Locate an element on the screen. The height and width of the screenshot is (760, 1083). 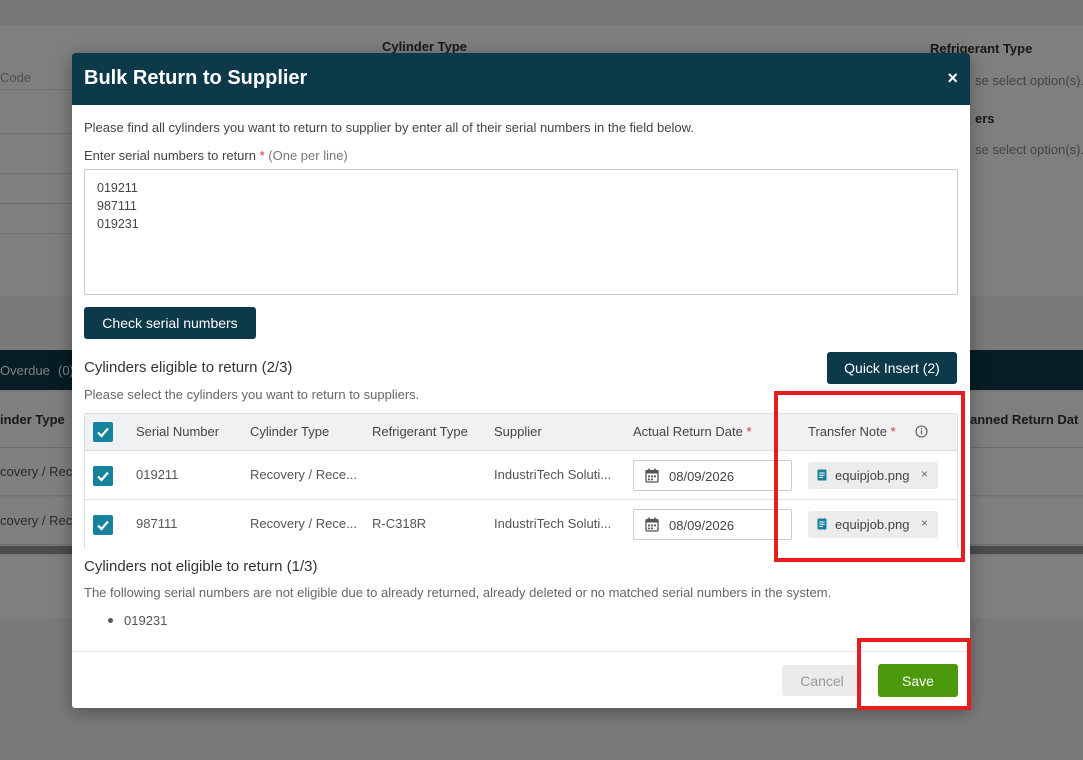
header-actual-return-date: Actual Return Date * is located at coordinates (692, 431).